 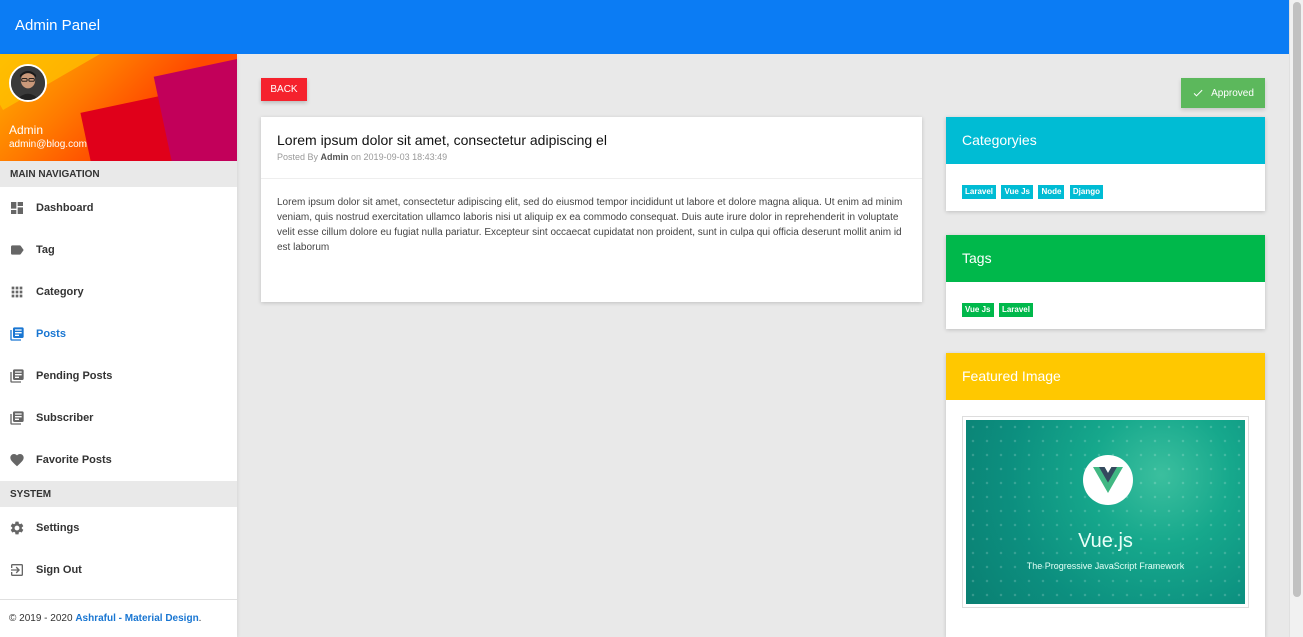 I want to click on posted-by-label: Posted By, so click(x=299, y=157).